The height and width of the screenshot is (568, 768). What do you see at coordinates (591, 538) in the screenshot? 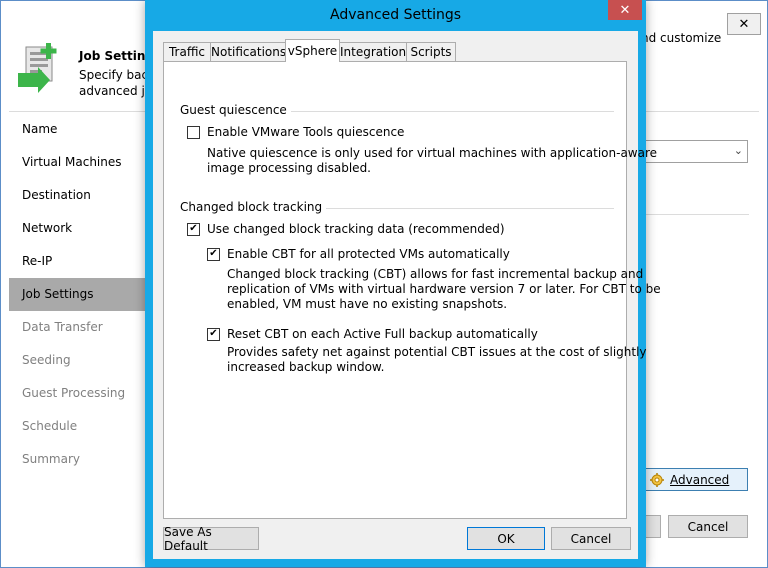
I see `cancel-button: Cancel` at bounding box center [591, 538].